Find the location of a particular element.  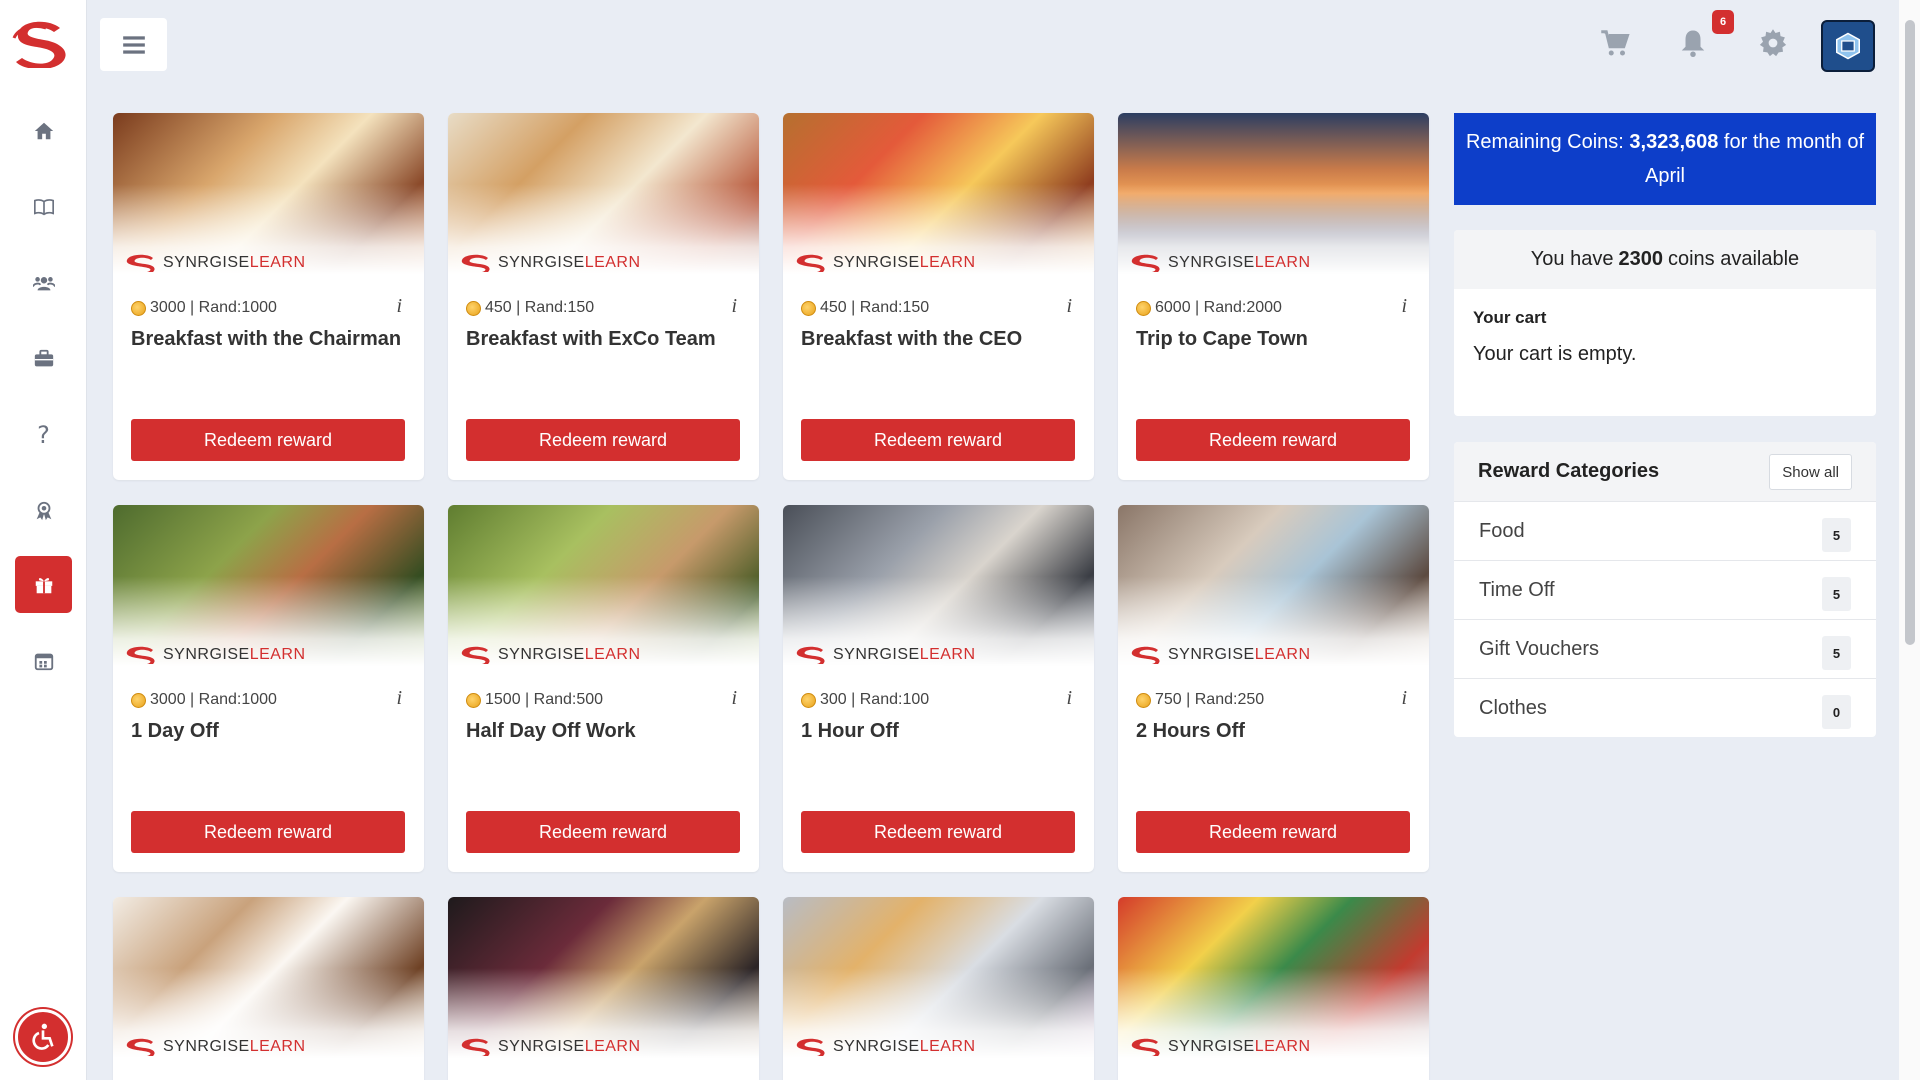

nav-calendar is located at coordinates (43, 660).